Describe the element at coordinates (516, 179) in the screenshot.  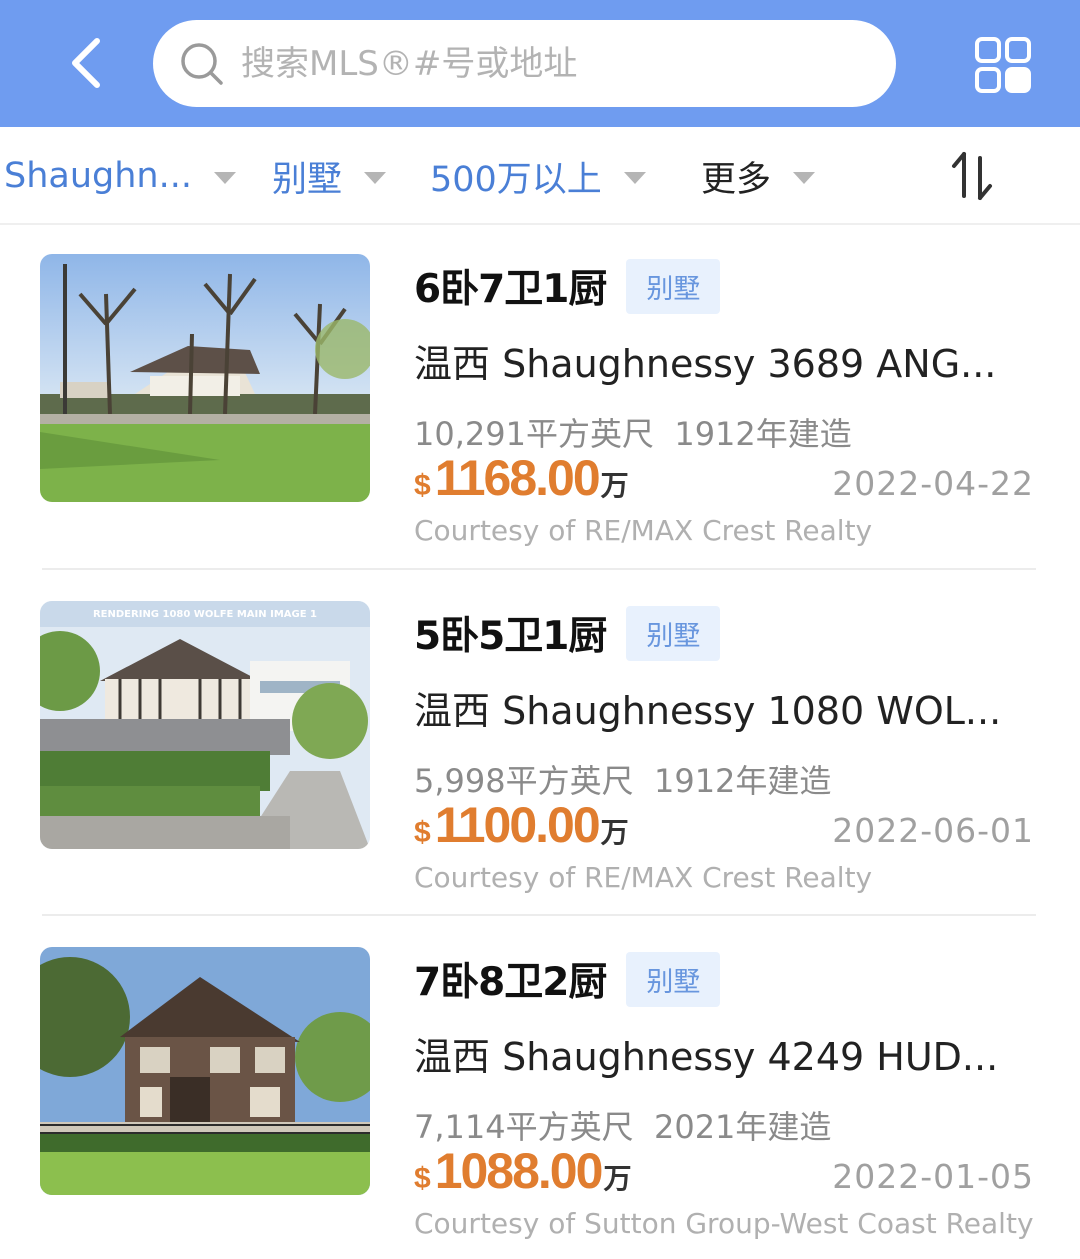
I see `filter-price-label: 500万以上` at that location.